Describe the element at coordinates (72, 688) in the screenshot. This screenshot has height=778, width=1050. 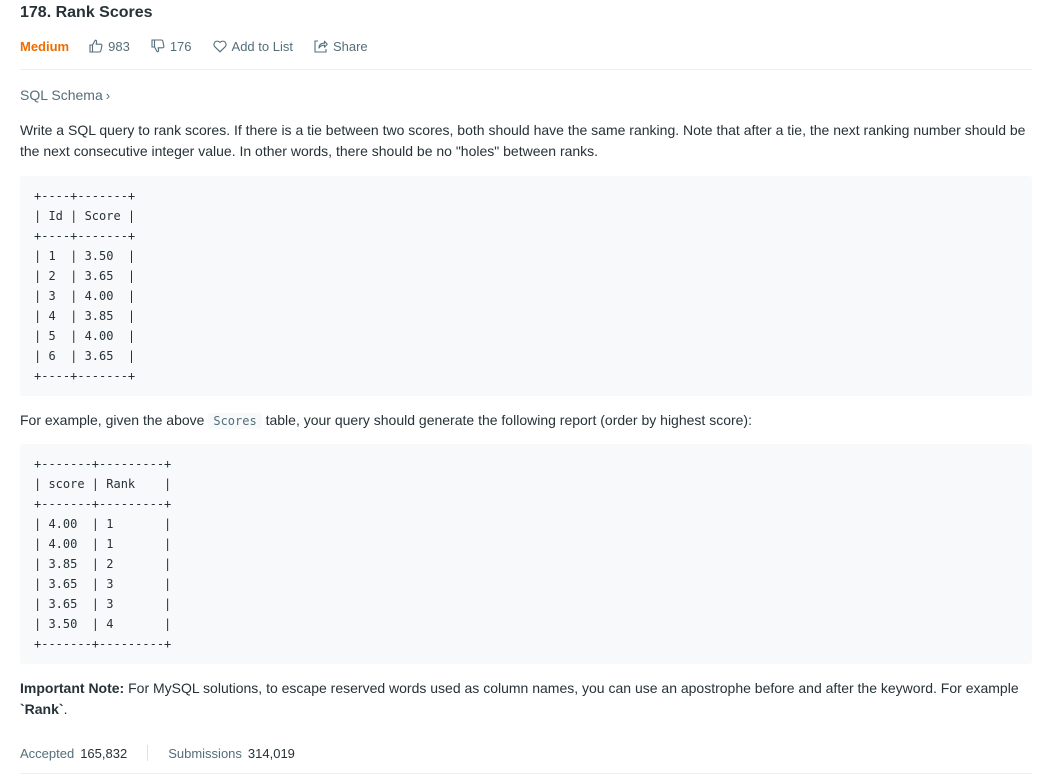
I see `note-label: Important Note:` at that location.